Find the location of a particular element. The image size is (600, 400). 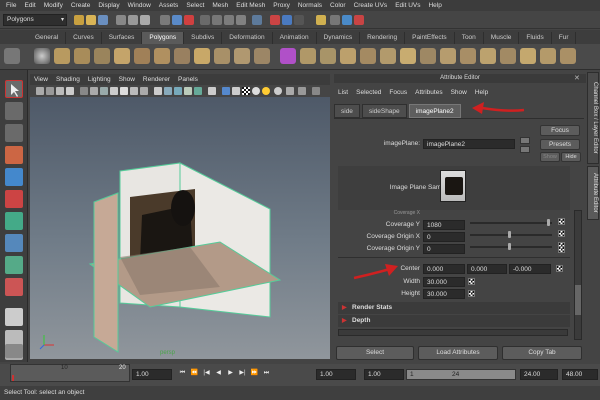

snap-view-icon is located at coordinates (241, 20).